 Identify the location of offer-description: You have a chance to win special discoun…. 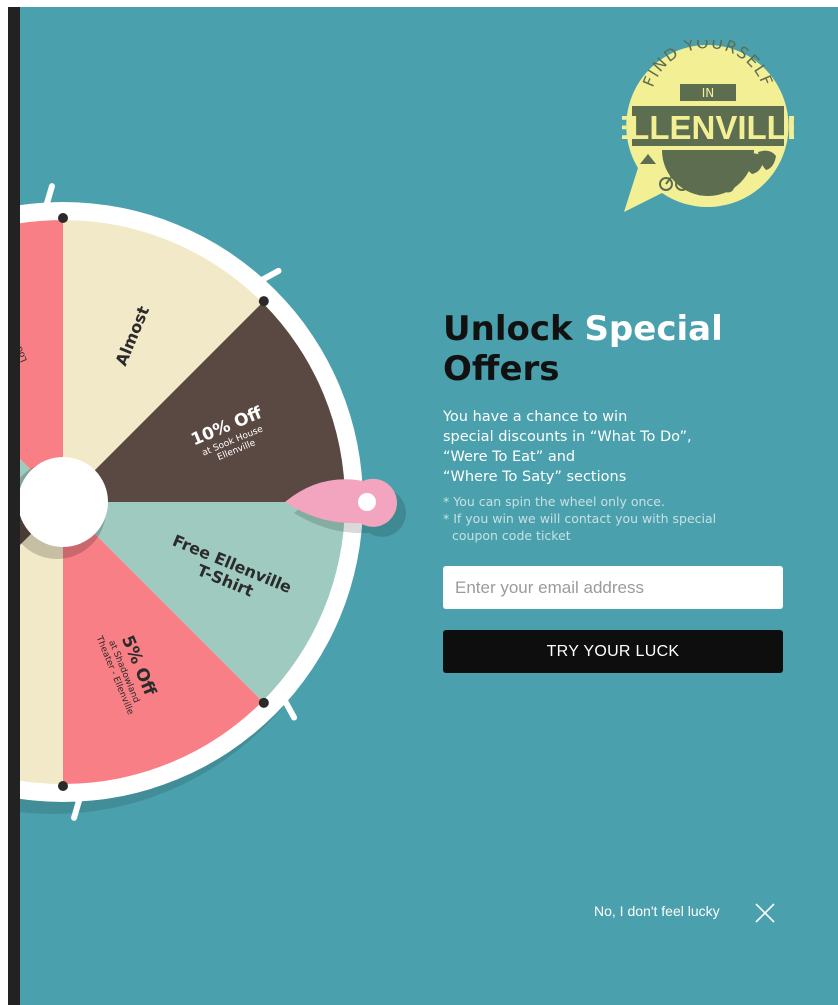
(623, 447).